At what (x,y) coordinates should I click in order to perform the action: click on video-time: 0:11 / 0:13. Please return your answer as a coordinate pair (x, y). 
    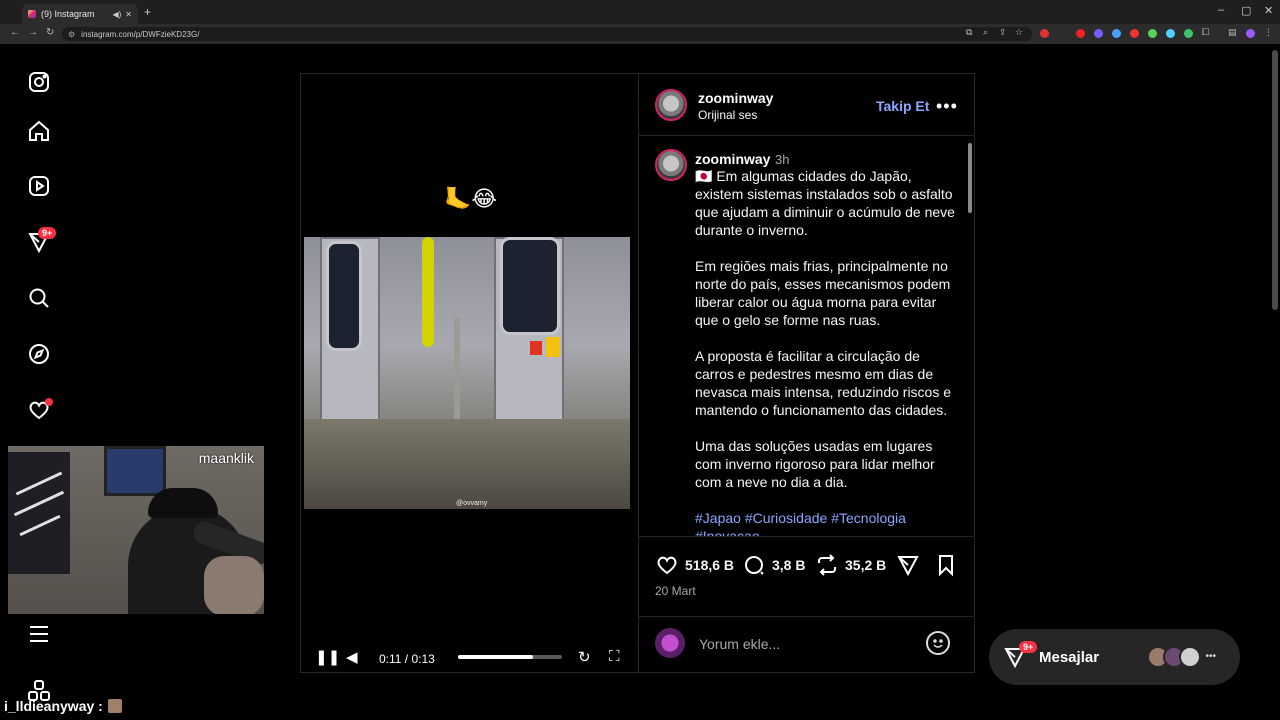
    Looking at the image, I should click on (407, 659).